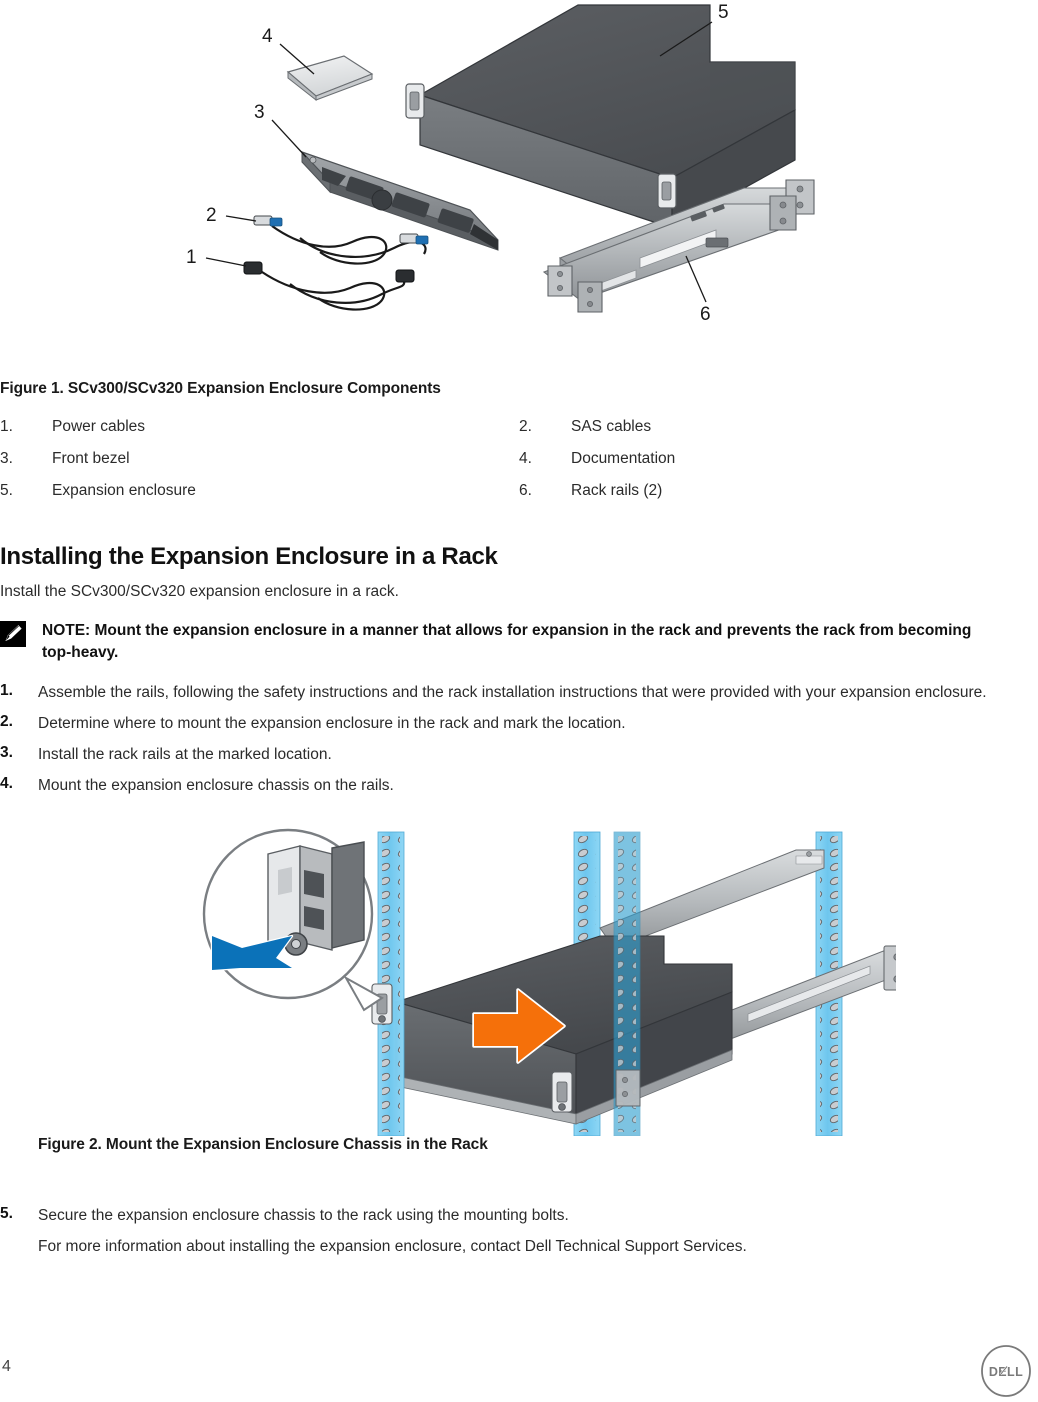 The height and width of the screenshot is (1402, 1038). Describe the element at coordinates (525, 458) in the screenshot. I see `legend-number: 4.` at that location.